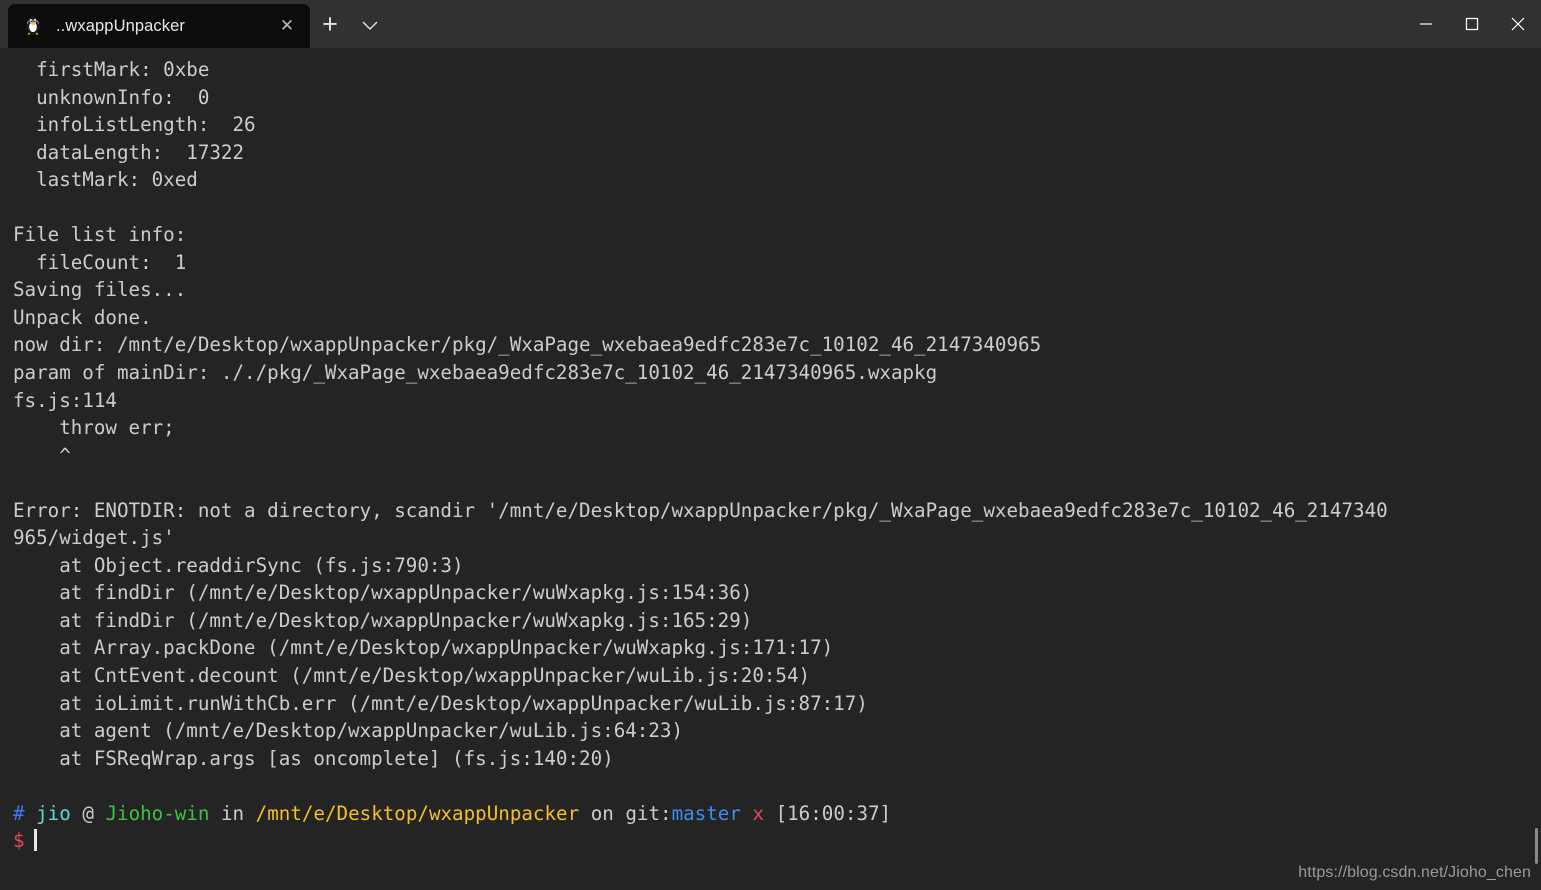 The image size is (1541, 890). What do you see at coordinates (706, 813) in the screenshot?
I see `prompt-branch: master` at bounding box center [706, 813].